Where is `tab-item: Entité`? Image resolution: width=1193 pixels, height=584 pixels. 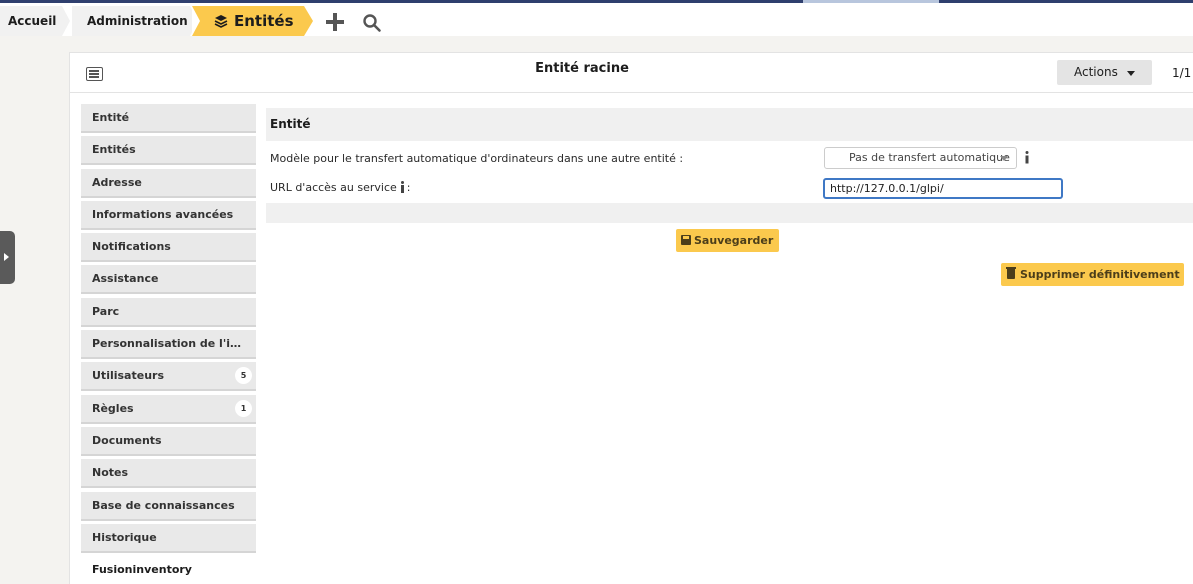
tab-item: Entité is located at coordinates (168, 118).